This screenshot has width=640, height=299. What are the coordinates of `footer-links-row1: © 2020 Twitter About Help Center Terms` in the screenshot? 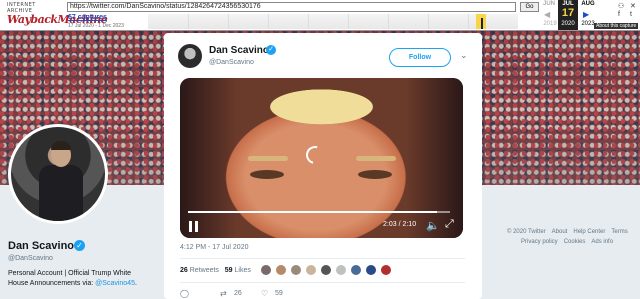 It's located at (570, 232).